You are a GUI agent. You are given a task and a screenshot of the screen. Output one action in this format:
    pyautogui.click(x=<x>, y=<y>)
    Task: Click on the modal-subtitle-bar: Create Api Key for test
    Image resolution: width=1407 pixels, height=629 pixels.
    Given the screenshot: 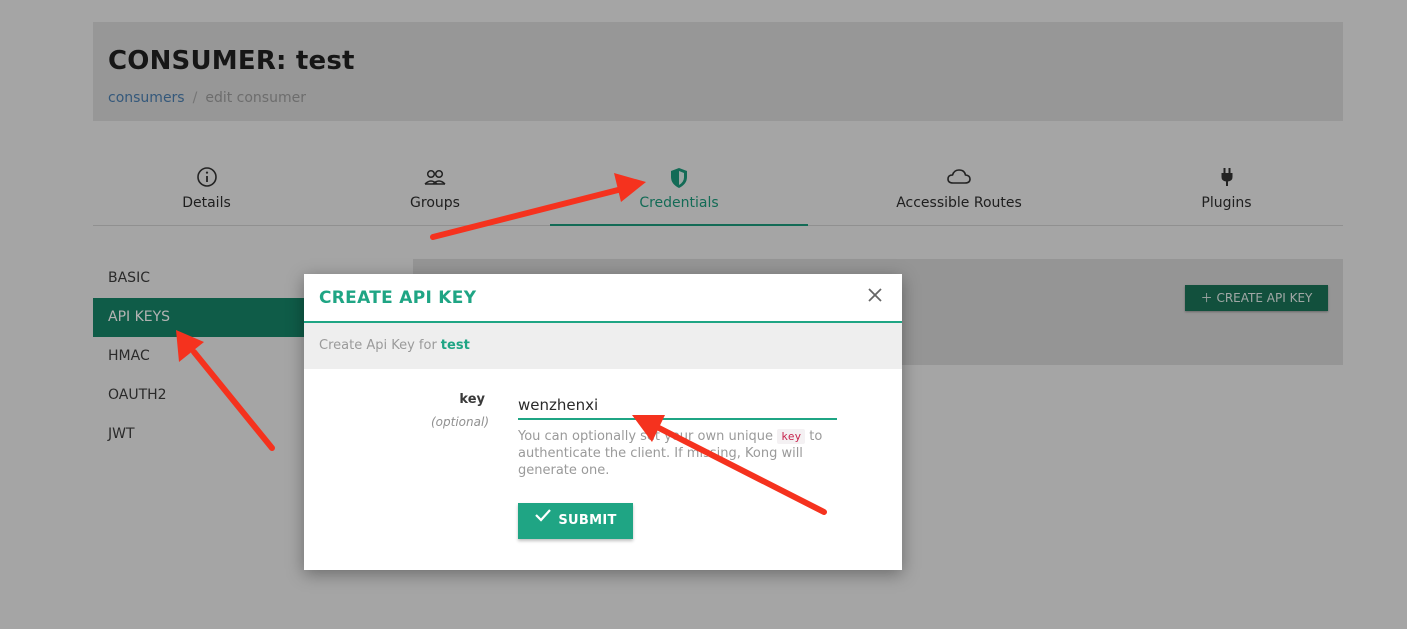 What is the action you would take?
    pyautogui.click(x=603, y=346)
    